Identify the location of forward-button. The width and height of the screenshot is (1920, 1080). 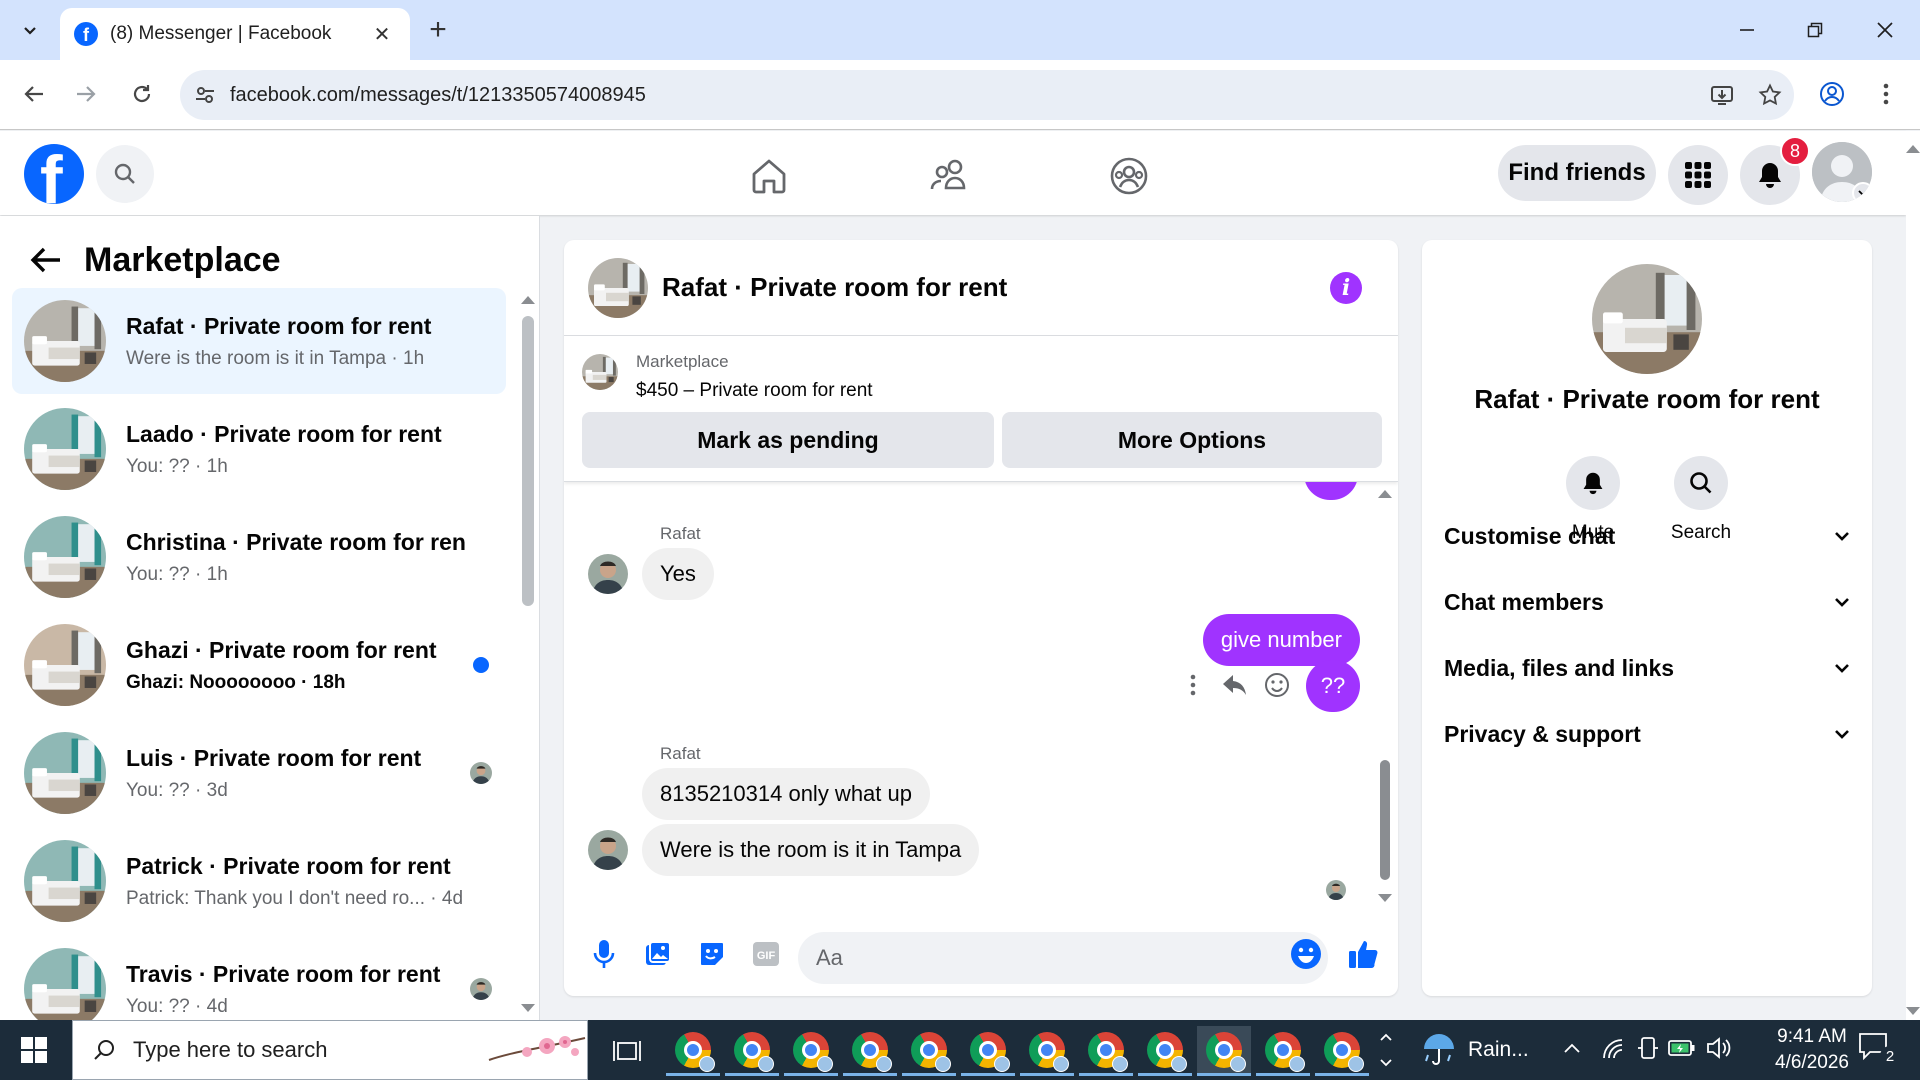
(86, 94).